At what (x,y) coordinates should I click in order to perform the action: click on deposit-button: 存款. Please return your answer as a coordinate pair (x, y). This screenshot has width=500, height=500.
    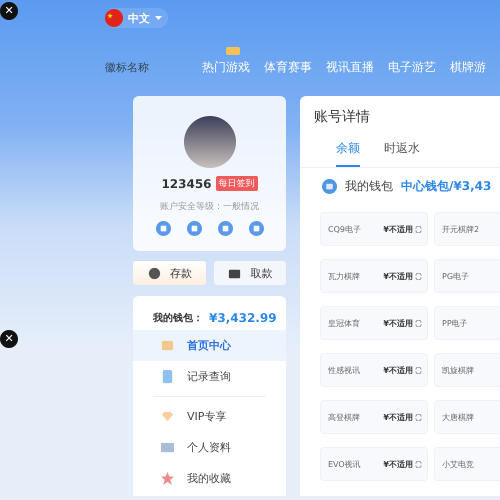
    Looking at the image, I should click on (169, 273).